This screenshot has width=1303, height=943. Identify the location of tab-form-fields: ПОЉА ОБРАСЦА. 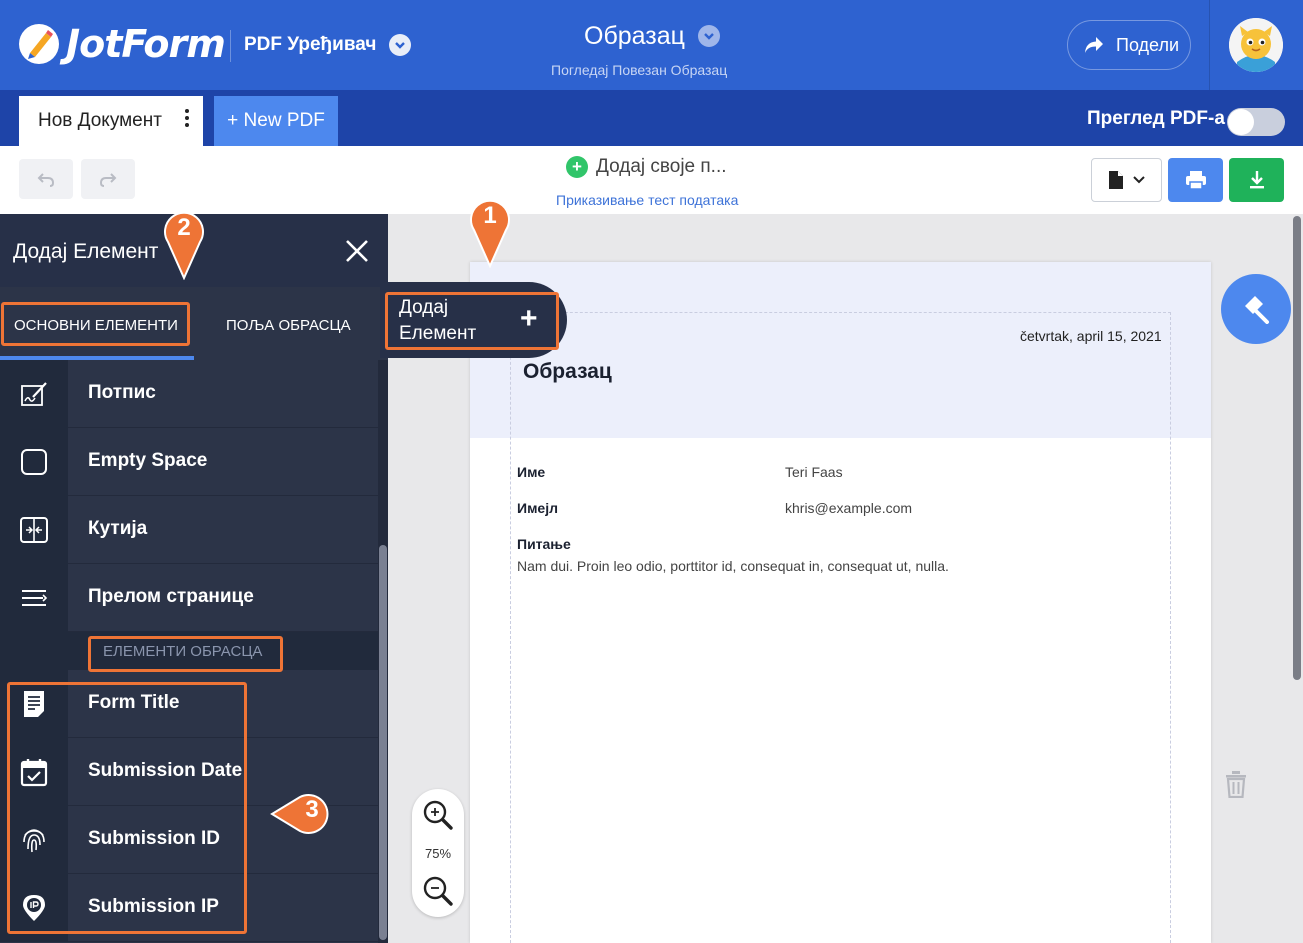
(288, 325).